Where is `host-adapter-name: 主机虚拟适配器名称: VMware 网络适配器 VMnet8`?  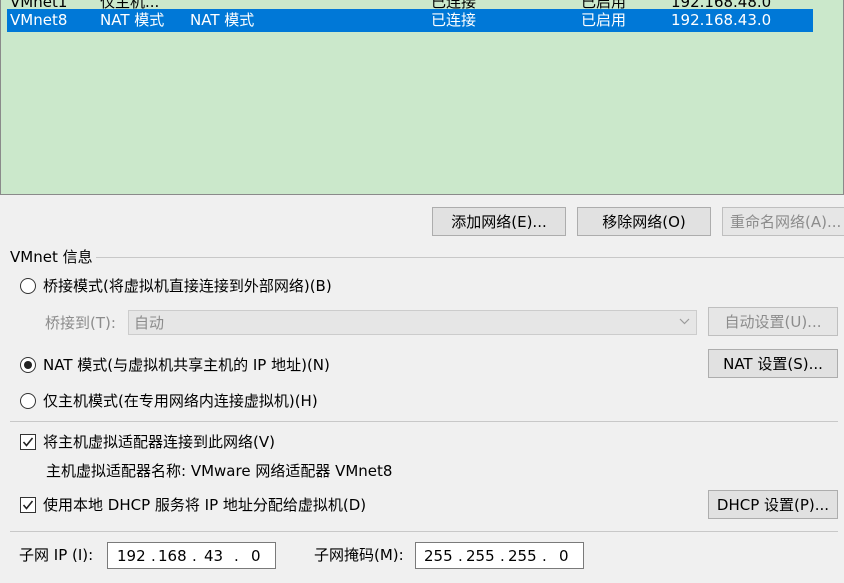
host-adapter-name: 主机虚拟适配器名称: VMware 网络适配器 VMnet8 is located at coordinates (219, 471).